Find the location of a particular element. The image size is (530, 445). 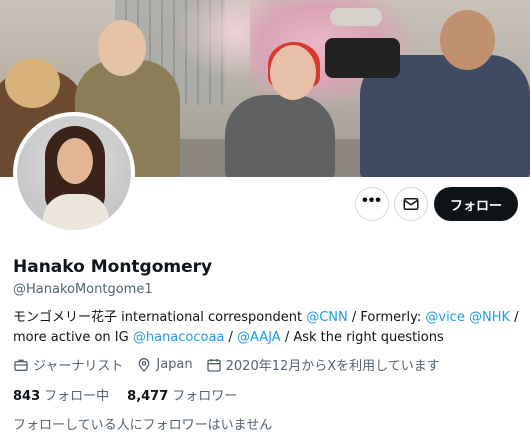

avatar-photo is located at coordinates (74, 173).